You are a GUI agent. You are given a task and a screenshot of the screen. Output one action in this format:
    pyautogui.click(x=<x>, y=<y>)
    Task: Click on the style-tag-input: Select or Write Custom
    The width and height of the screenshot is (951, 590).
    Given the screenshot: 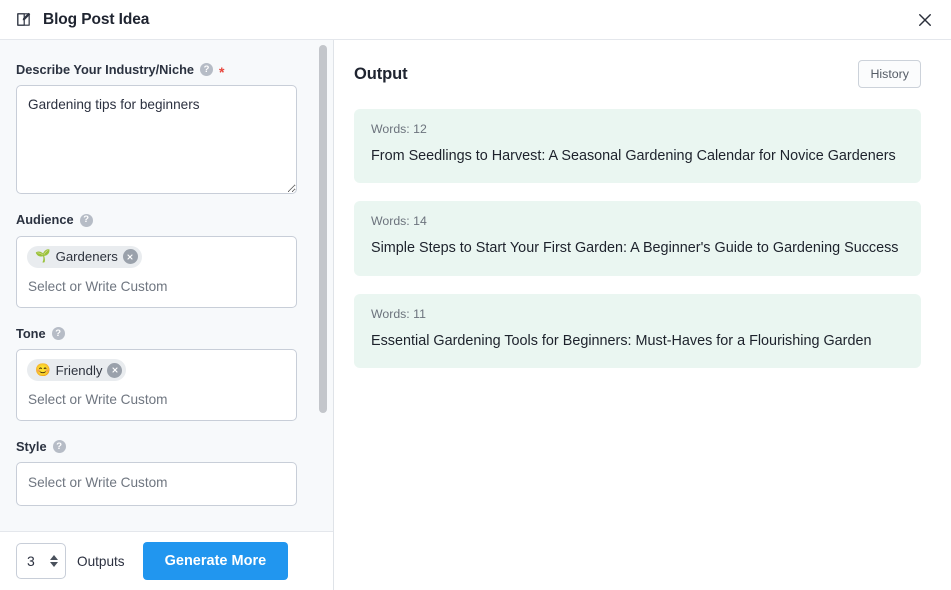 What is the action you would take?
    pyautogui.click(x=156, y=484)
    